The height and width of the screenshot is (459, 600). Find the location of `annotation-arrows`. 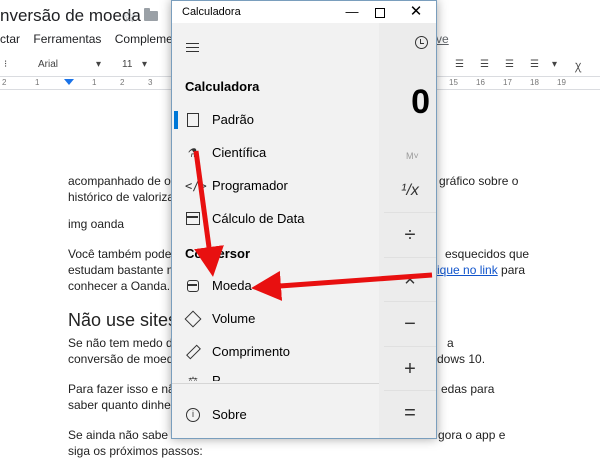

annotation-arrows is located at coordinates (313, 225).